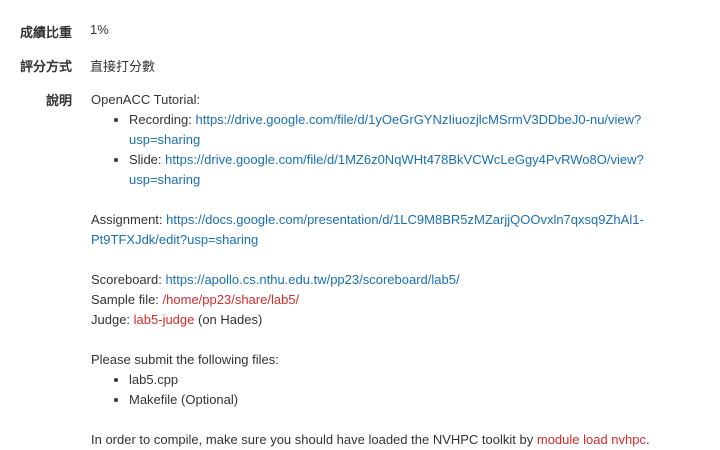  I want to click on assignment-label: Assignment:, so click(129, 219).